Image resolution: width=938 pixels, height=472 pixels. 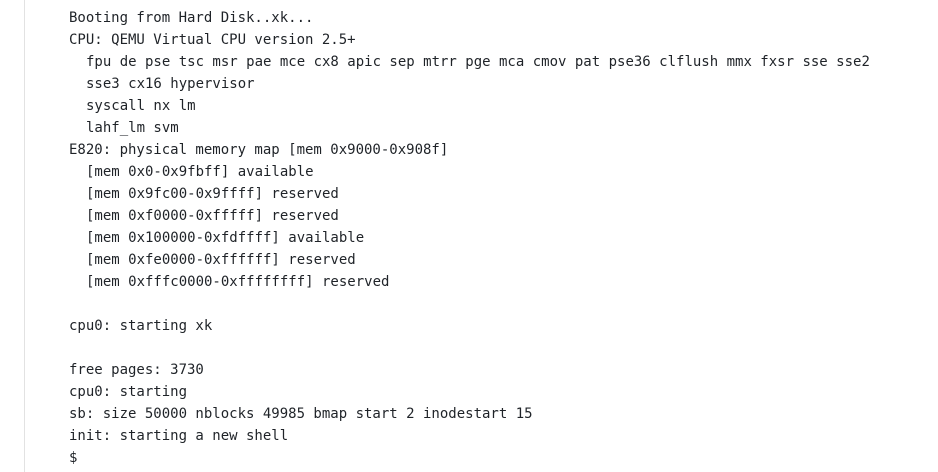 What do you see at coordinates (136, 370) in the screenshot?
I see `console-line: free pages: 3730` at bounding box center [136, 370].